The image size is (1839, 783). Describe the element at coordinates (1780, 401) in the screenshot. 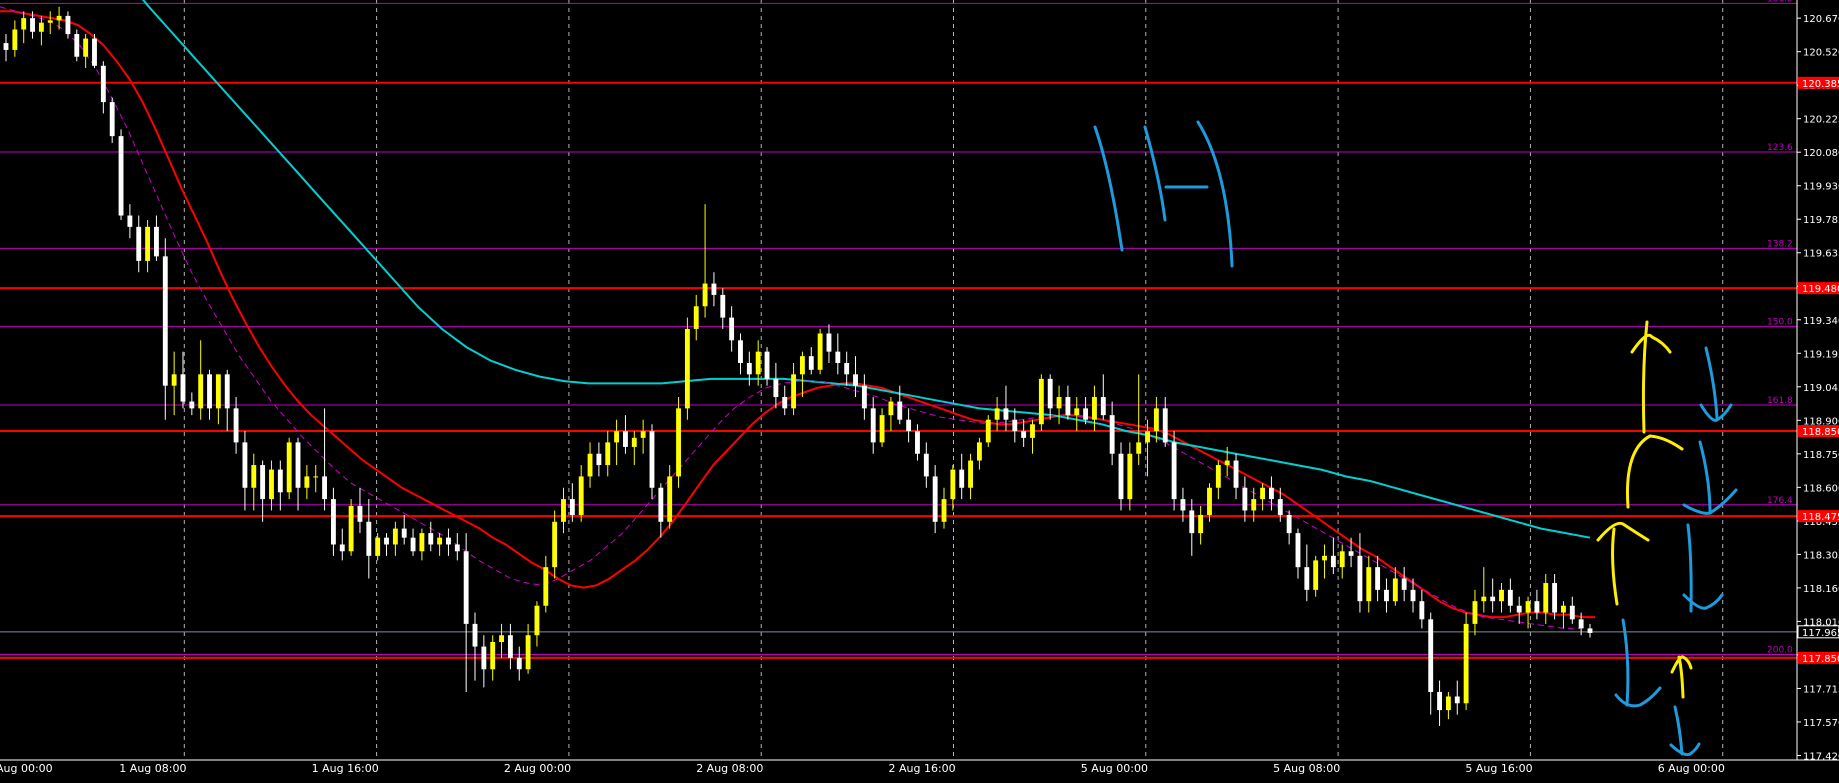

I see `fib-level-label: 161.8` at that location.